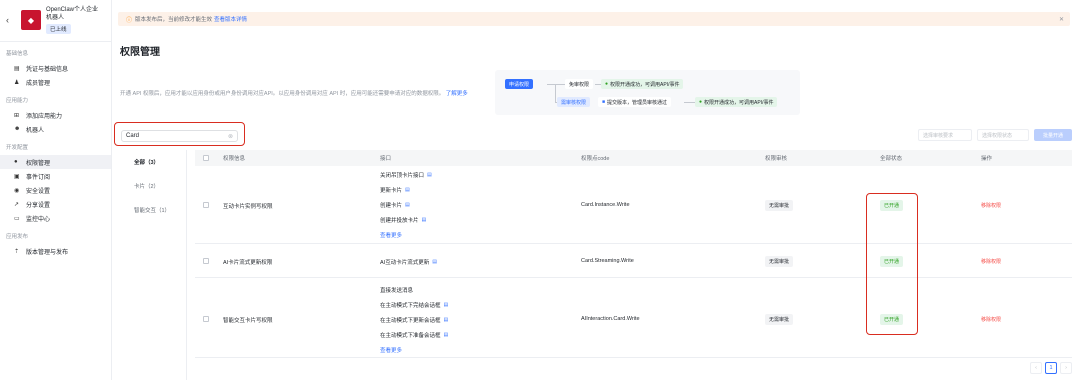 The image size is (1080, 380). Describe the element at coordinates (230, 136) in the screenshot. I see `clear-icon: ⊗` at that location.